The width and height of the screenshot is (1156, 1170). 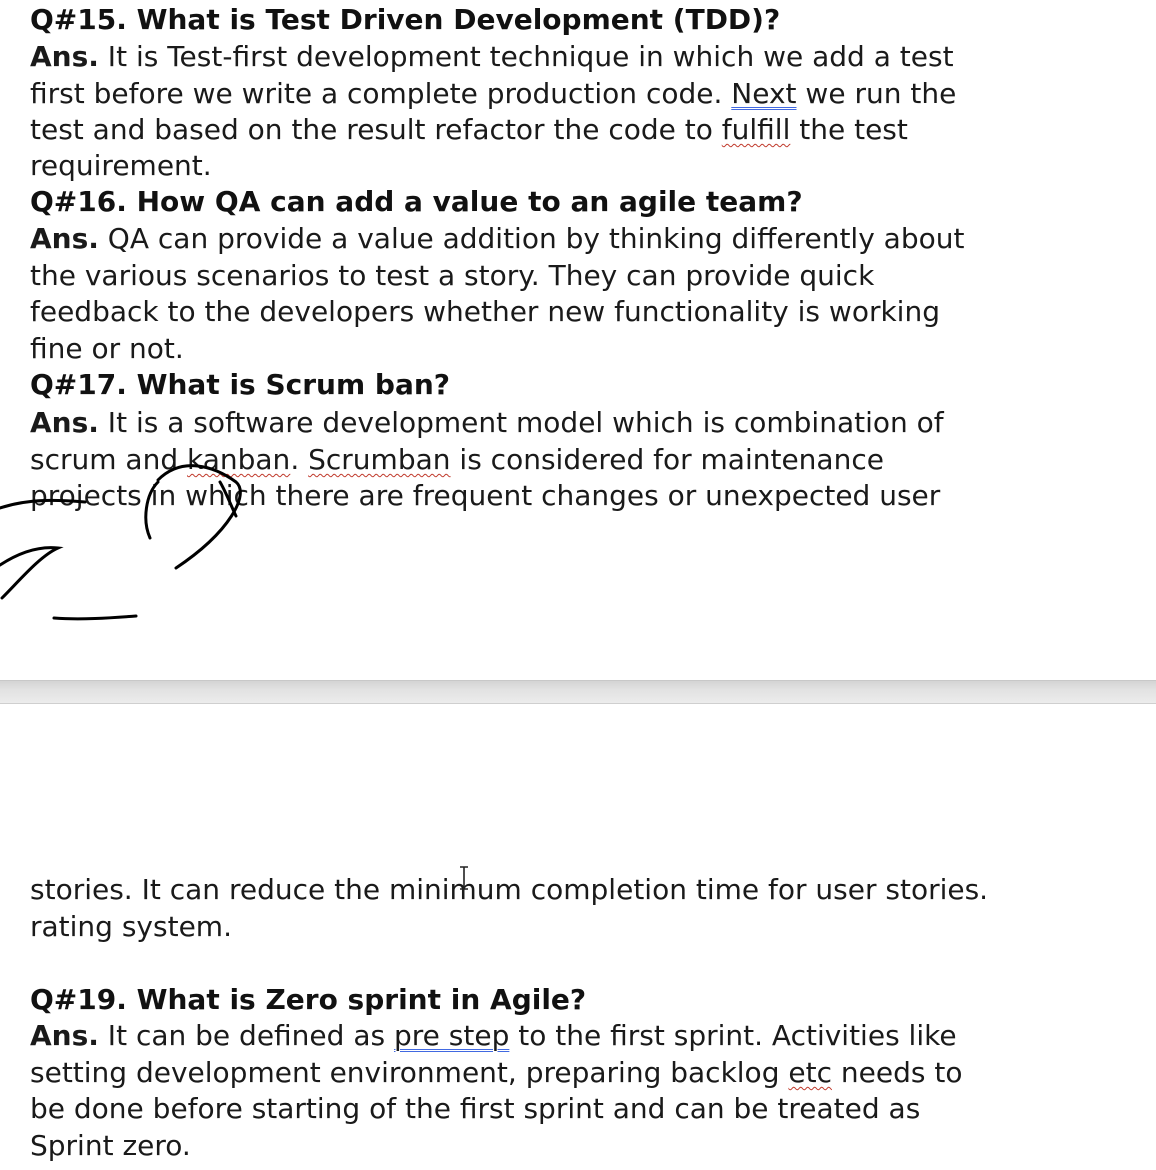 What do you see at coordinates (240, 384) in the screenshot?
I see `question-heading-17: Q#17. What is Scrum ban?` at bounding box center [240, 384].